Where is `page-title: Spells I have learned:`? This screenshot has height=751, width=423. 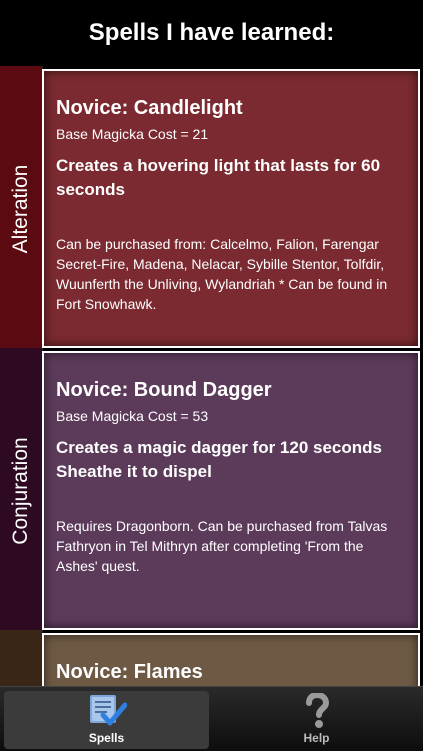 page-title: Spells I have learned: is located at coordinates (211, 32).